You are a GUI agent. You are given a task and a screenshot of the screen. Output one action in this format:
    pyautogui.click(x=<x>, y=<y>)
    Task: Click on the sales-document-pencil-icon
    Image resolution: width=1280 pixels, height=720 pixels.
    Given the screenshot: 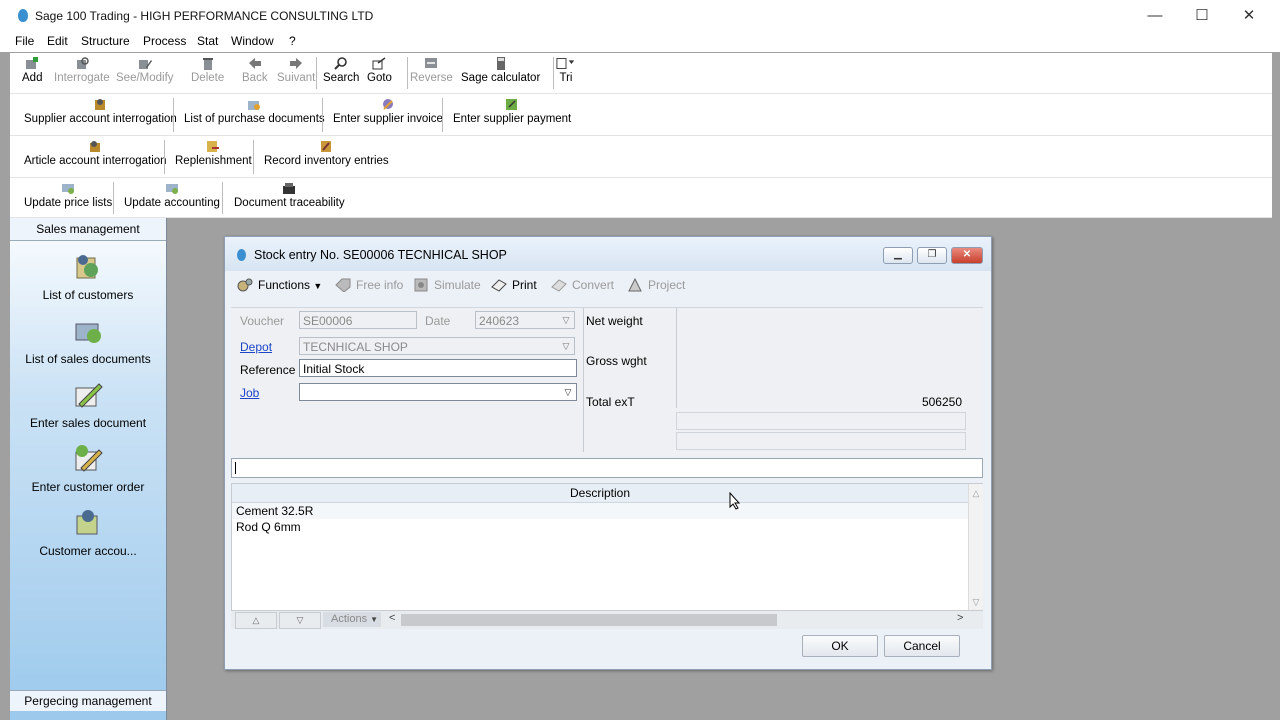 What is the action you would take?
    pyautogui.click(x=89, y=395)
    